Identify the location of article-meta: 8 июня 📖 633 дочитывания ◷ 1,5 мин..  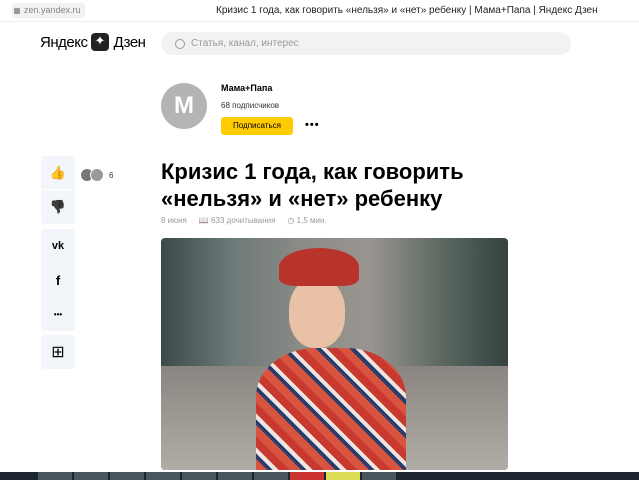
(244, 220).